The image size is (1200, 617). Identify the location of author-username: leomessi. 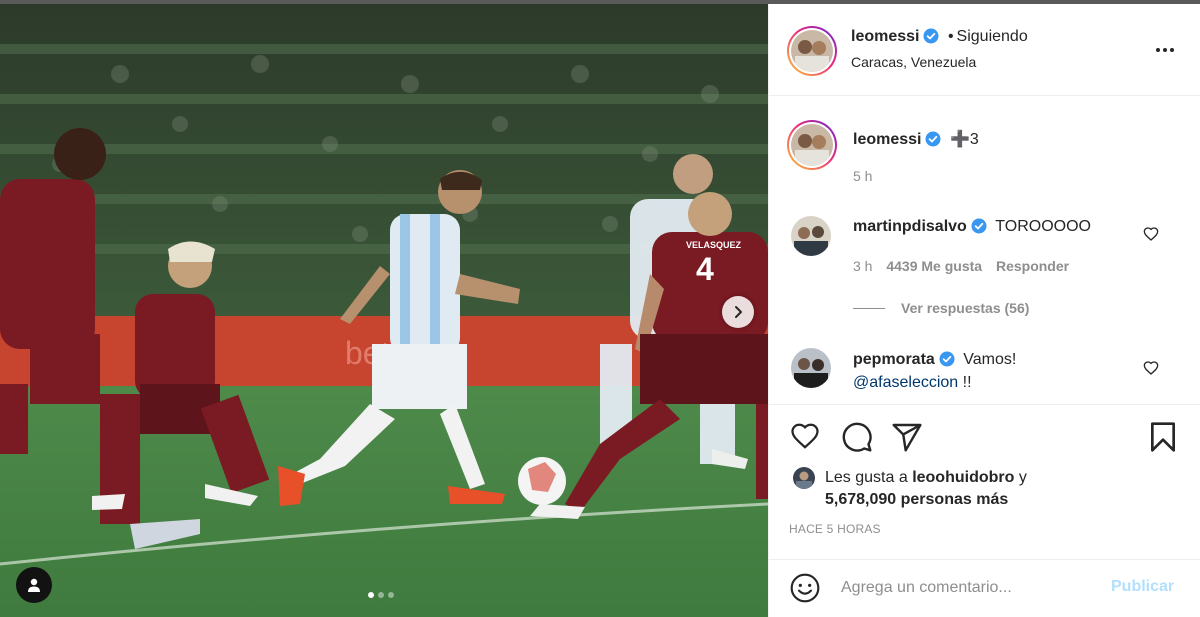
(885, 36).